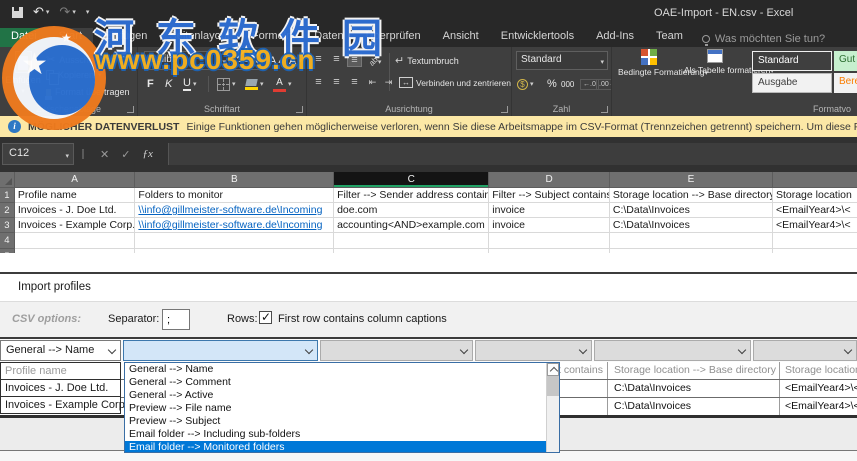 The image size is (857, 461). I want to click on tab-daten: Daten, so click(328, 37).